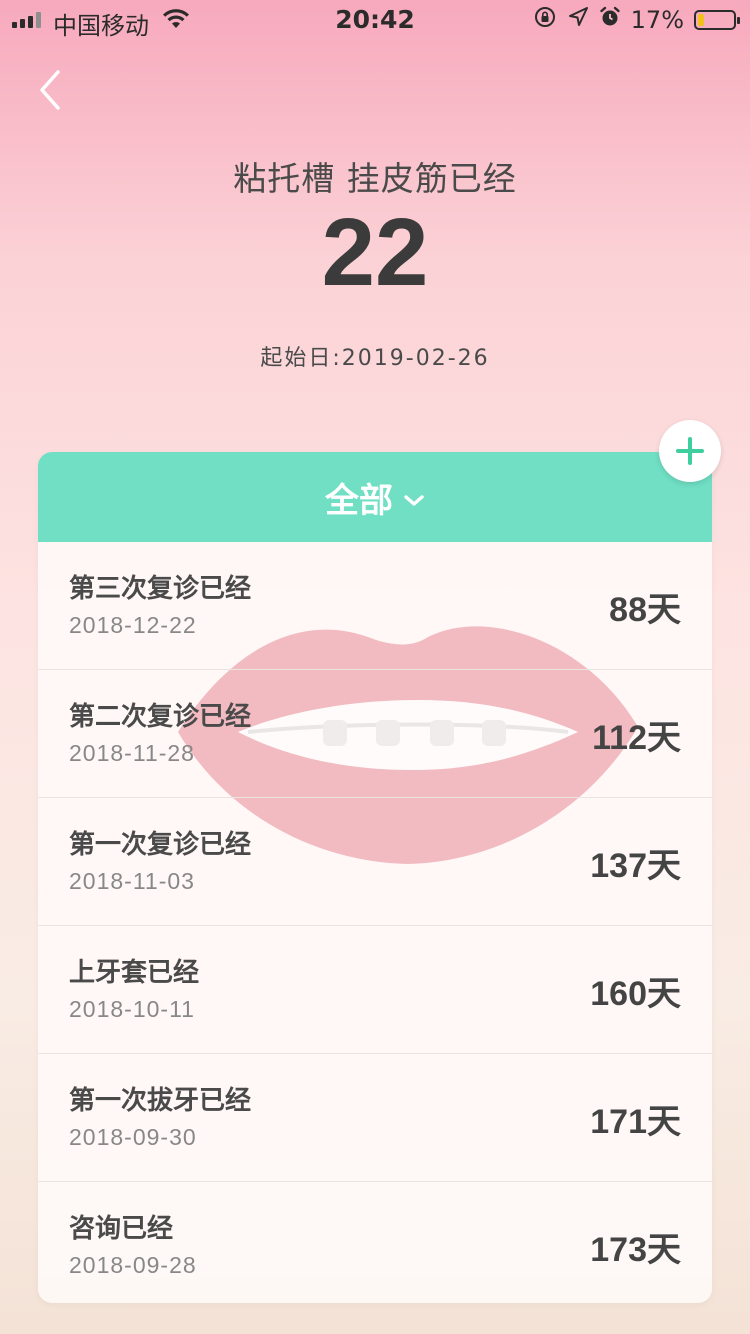 This screenshot has width=750, height=1334. What do you see at coordinates (375, 606) in the screenshot?
I see `record-row: 第三次复诊已经 2018-12-22 88天` at bounding box center [375, 606].